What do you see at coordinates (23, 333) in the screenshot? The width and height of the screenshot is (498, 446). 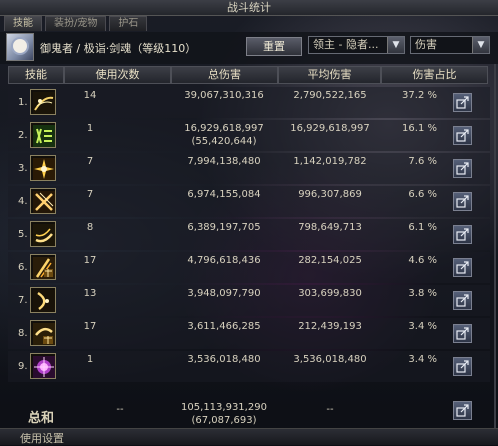 I see `row-index: 8.` at bounding box center [23, 333].